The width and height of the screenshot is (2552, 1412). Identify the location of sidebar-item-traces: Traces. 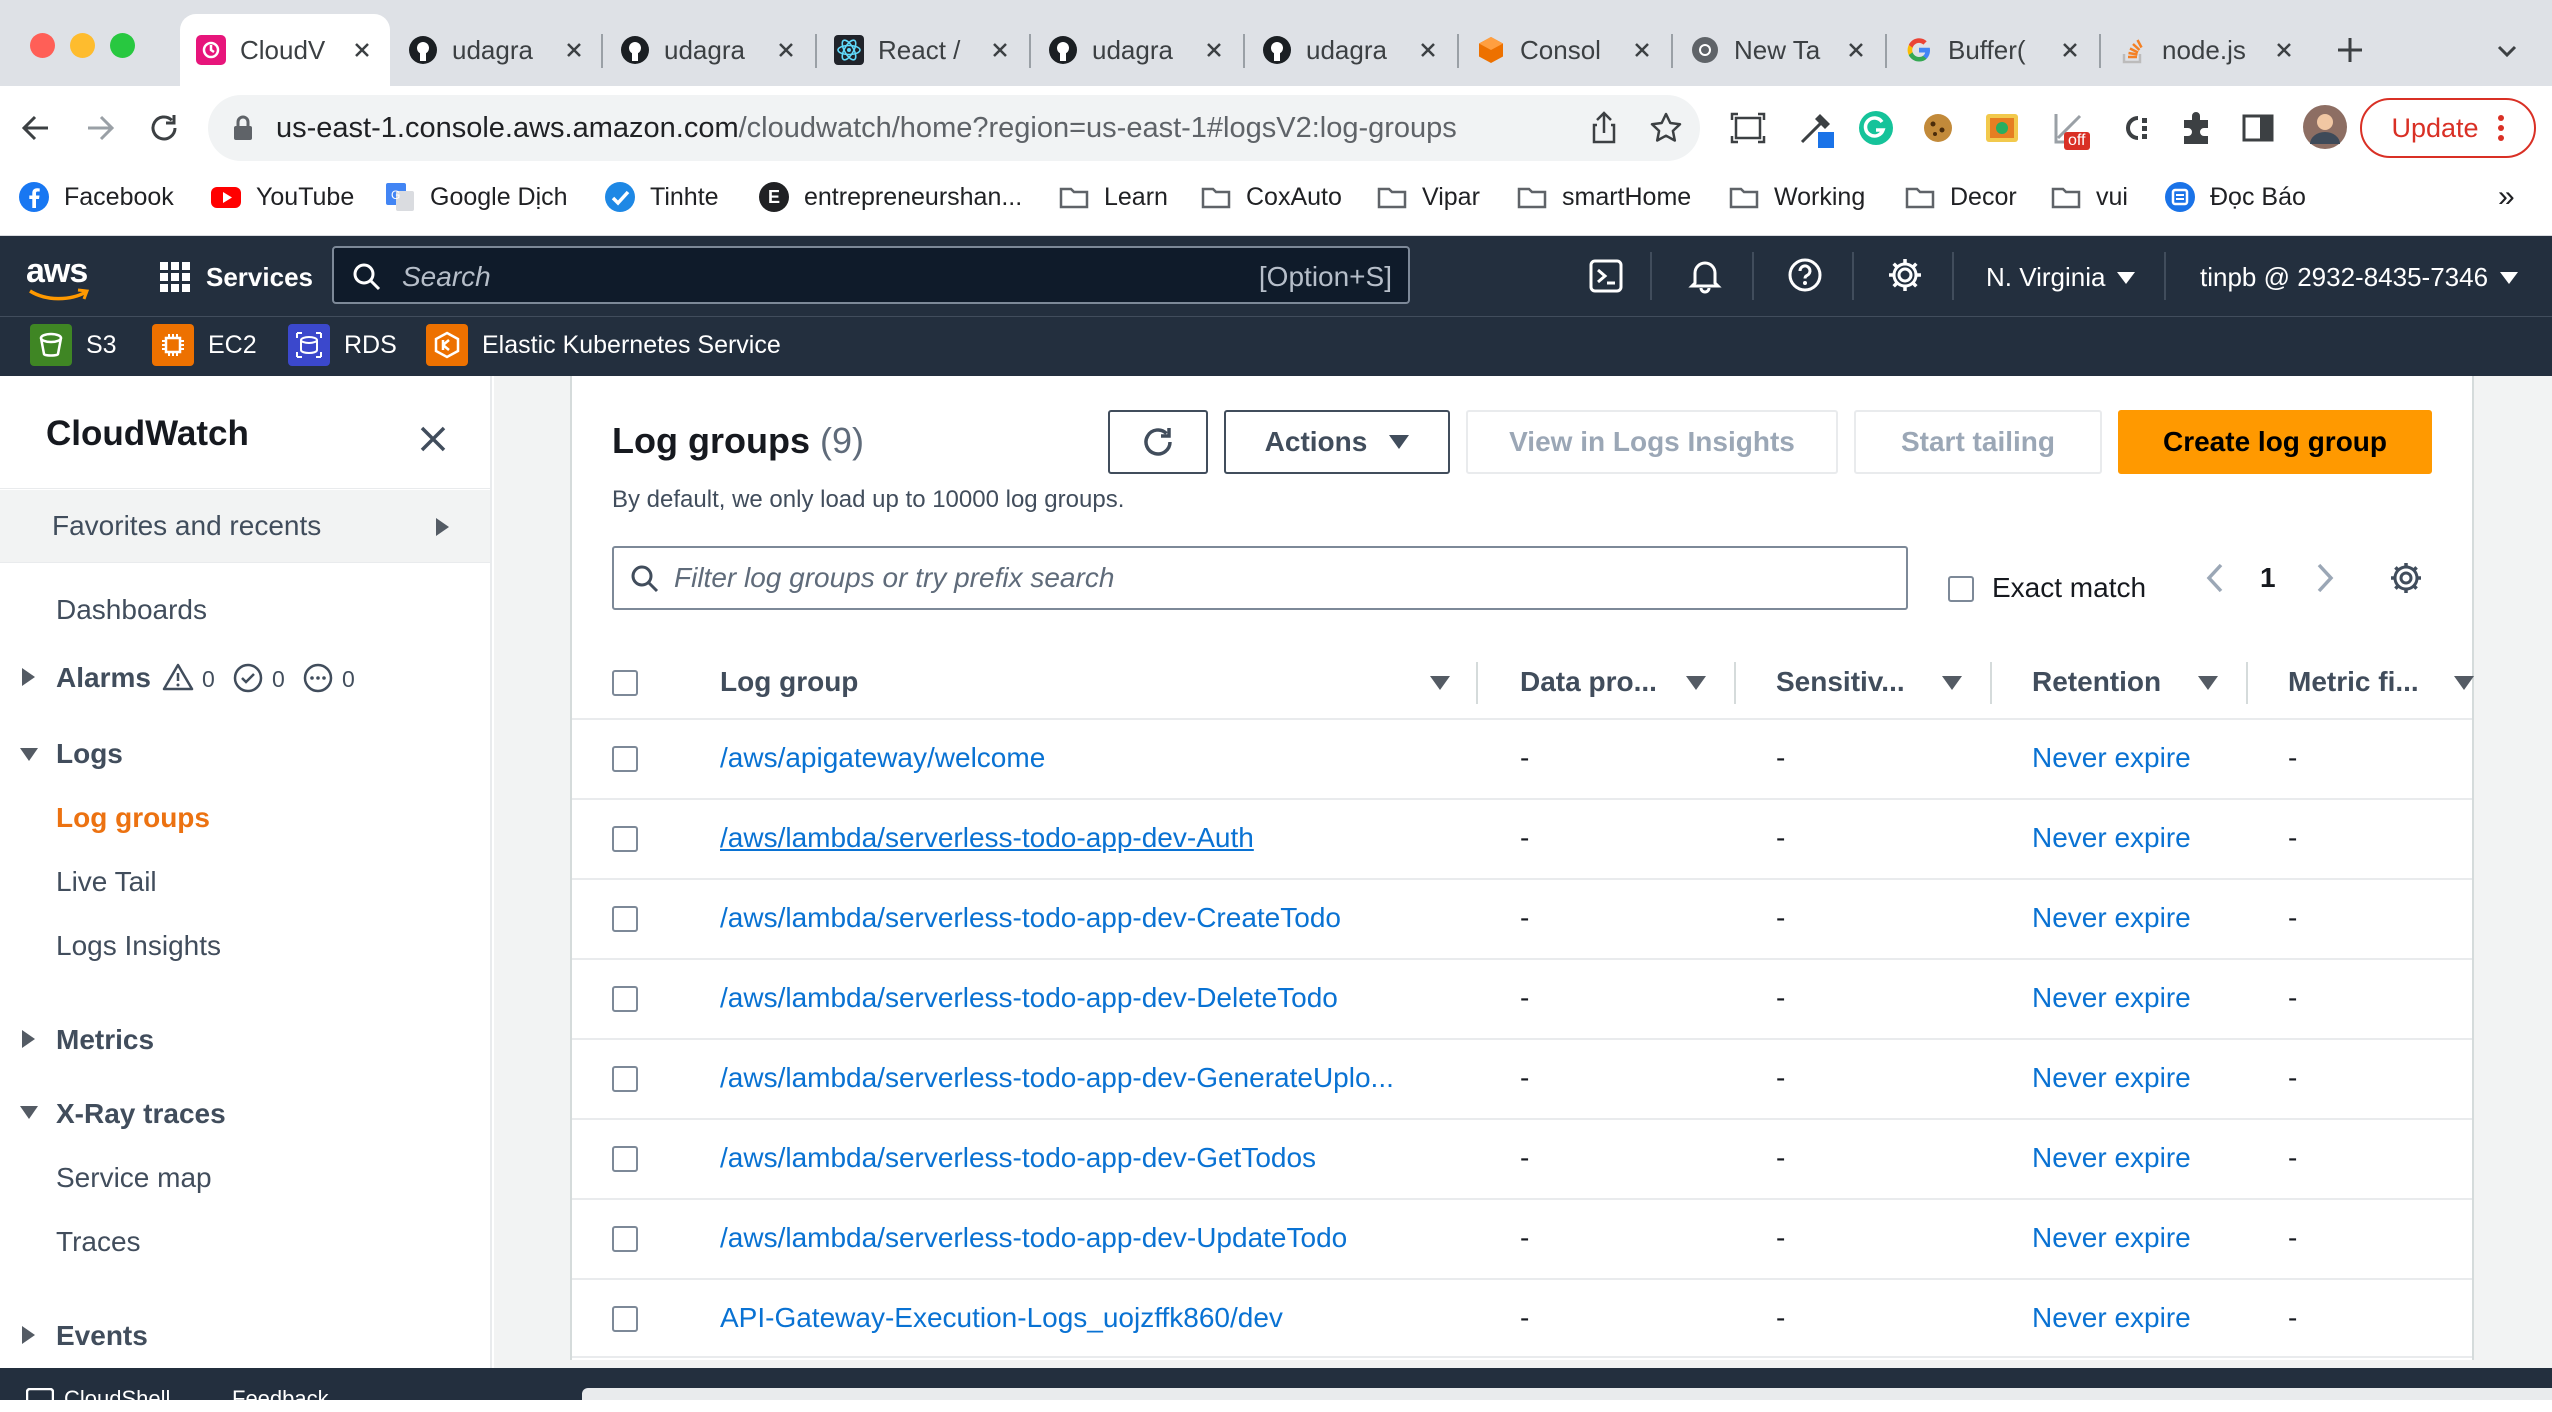
(98, 1242).